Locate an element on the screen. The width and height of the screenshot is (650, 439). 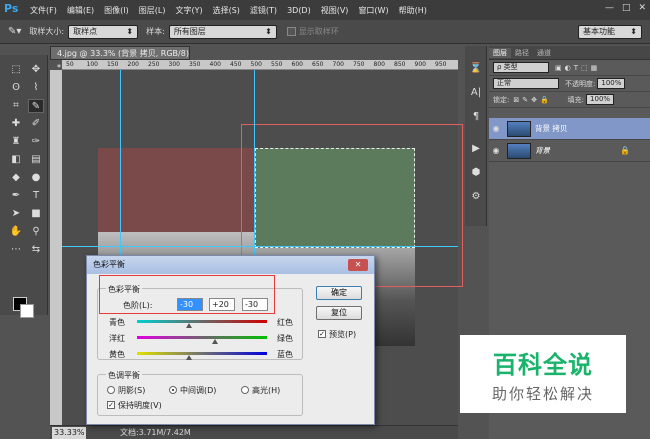
blur-tool-icon: ◆ is located at coordinates (16, 178).